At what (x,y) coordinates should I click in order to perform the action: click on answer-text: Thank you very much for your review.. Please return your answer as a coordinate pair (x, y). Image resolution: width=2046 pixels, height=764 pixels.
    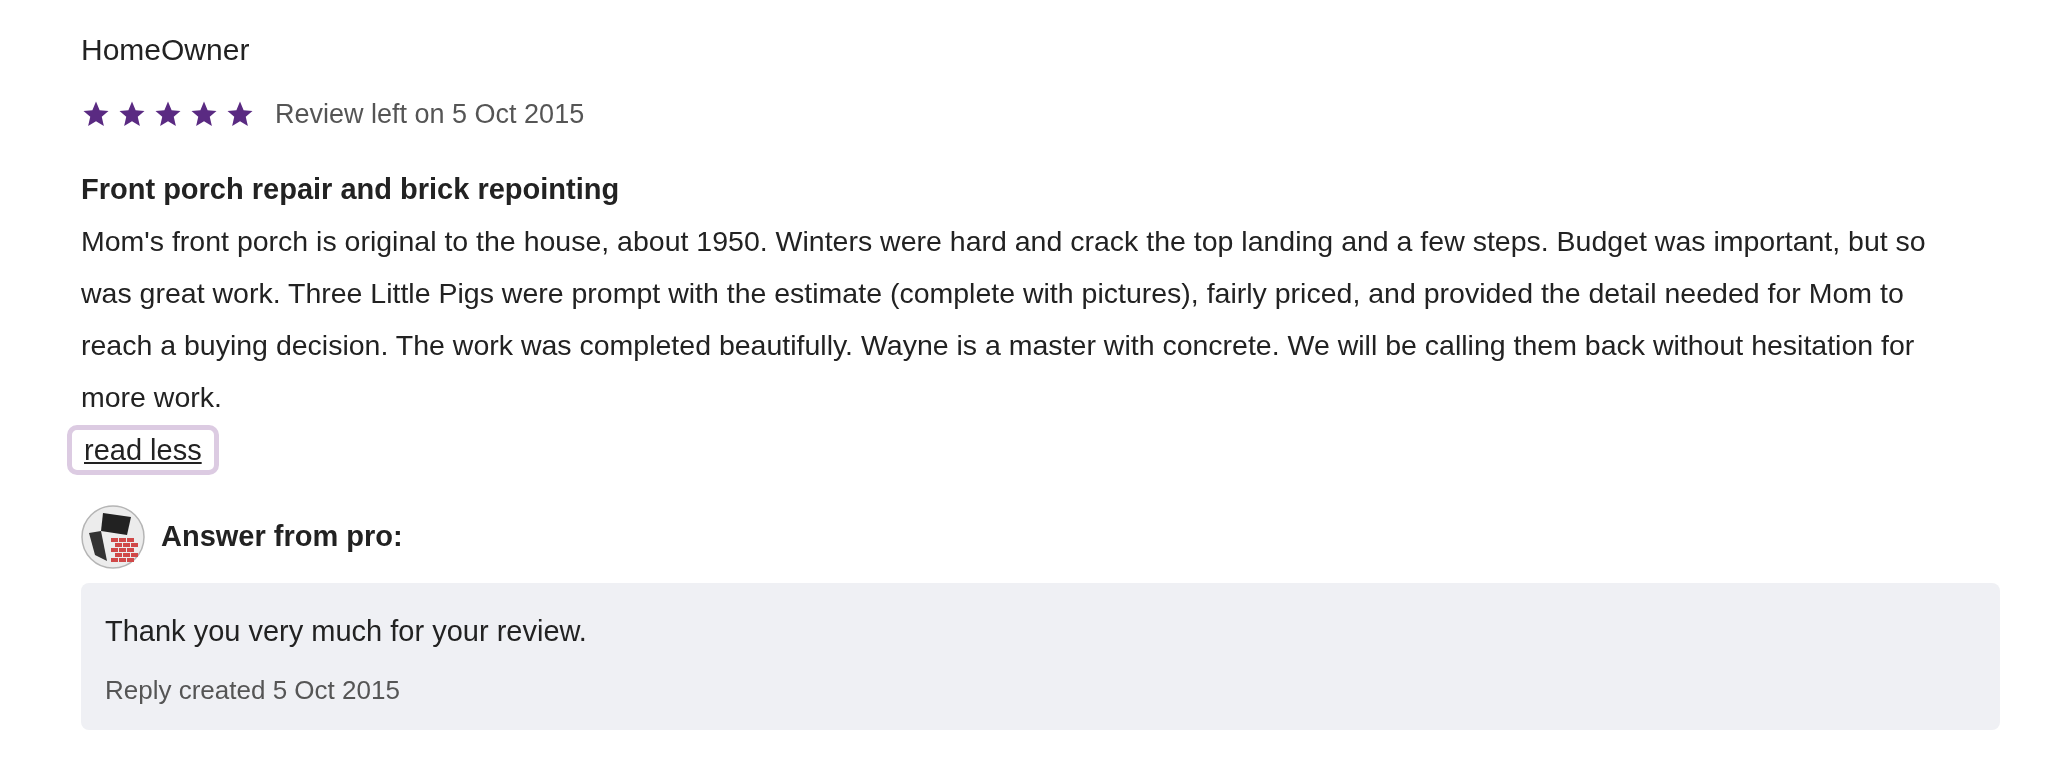
    Looking at the image, I should click on (346, 631).